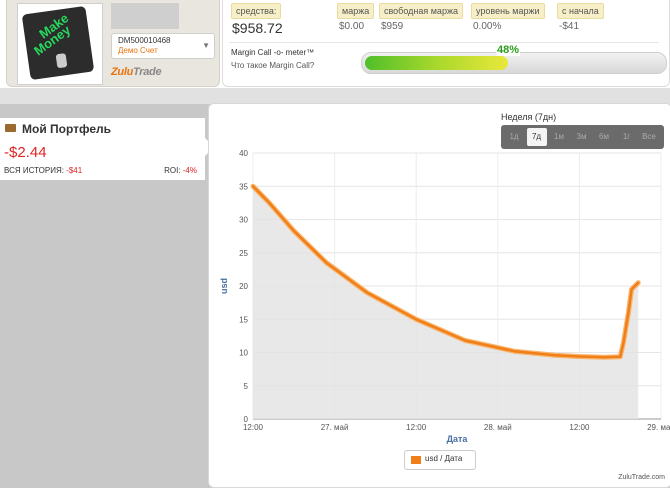 Image resolution: width=670 pixels, height=488 pixels. Describe the element at coordinates (145, 16) in the screenshot. I see `user-name-redacted` at that location.